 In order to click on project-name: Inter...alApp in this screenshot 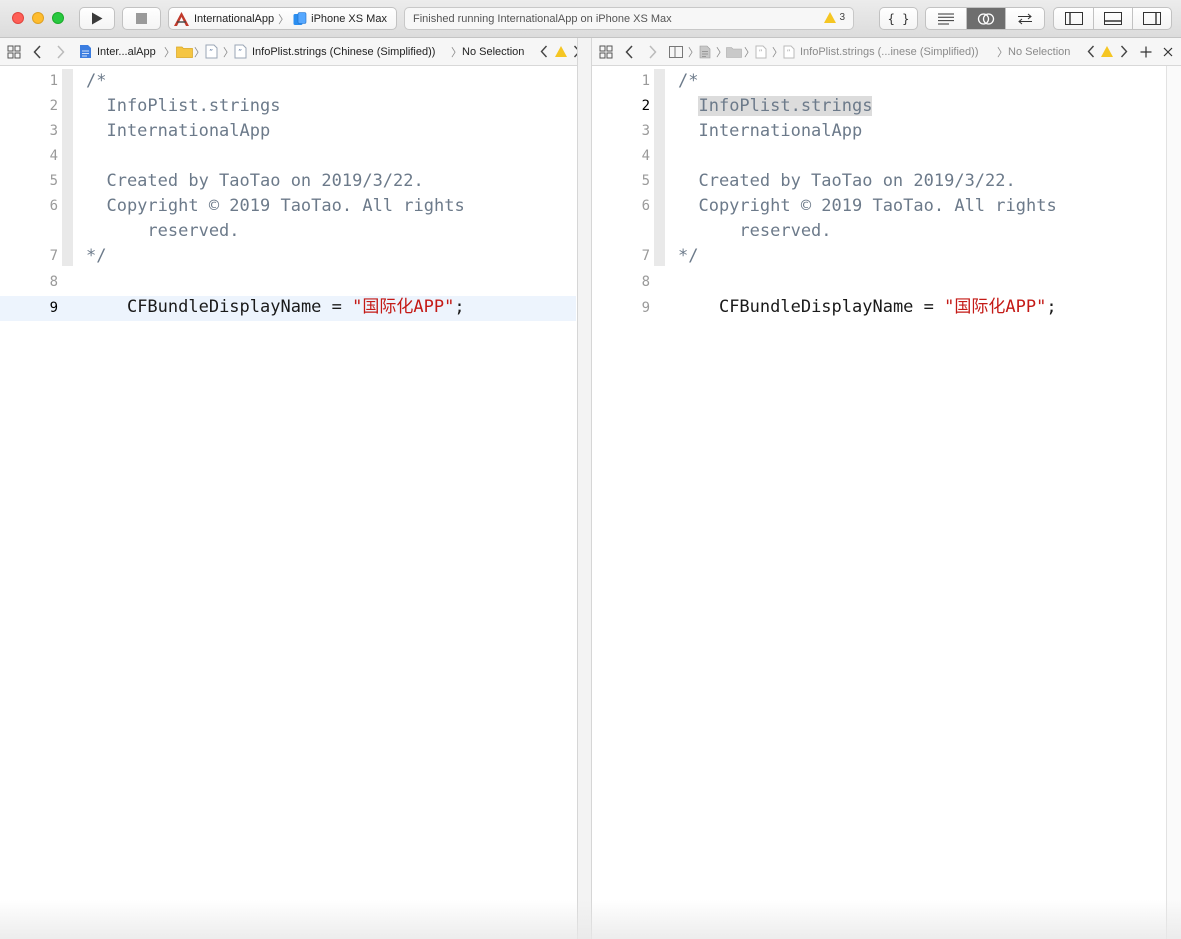, I will do `click(126, 51)`.